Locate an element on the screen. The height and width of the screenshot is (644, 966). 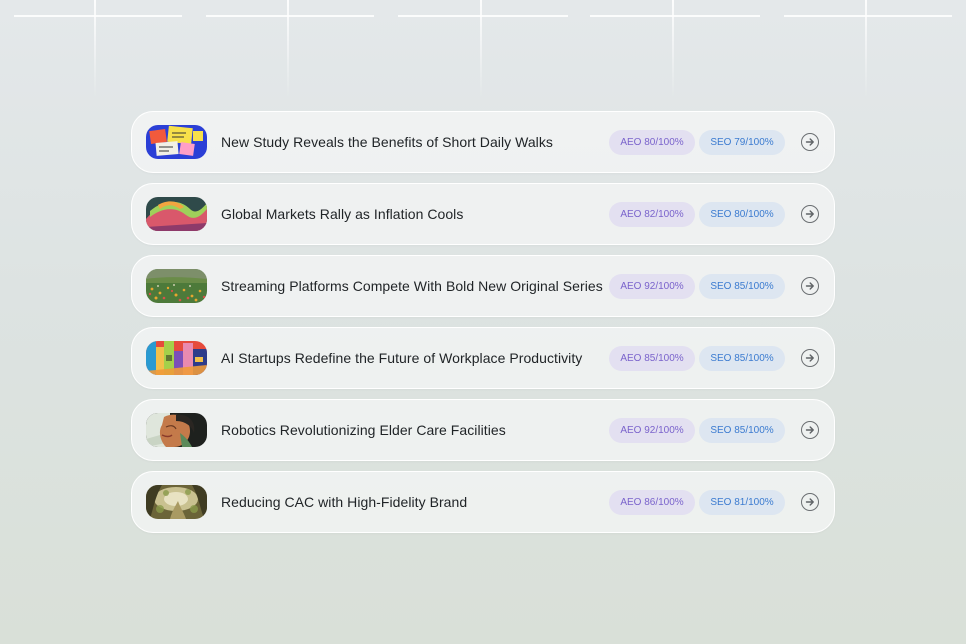
colorful-ribbon-thumbnail is located at coordinates (176, 214).